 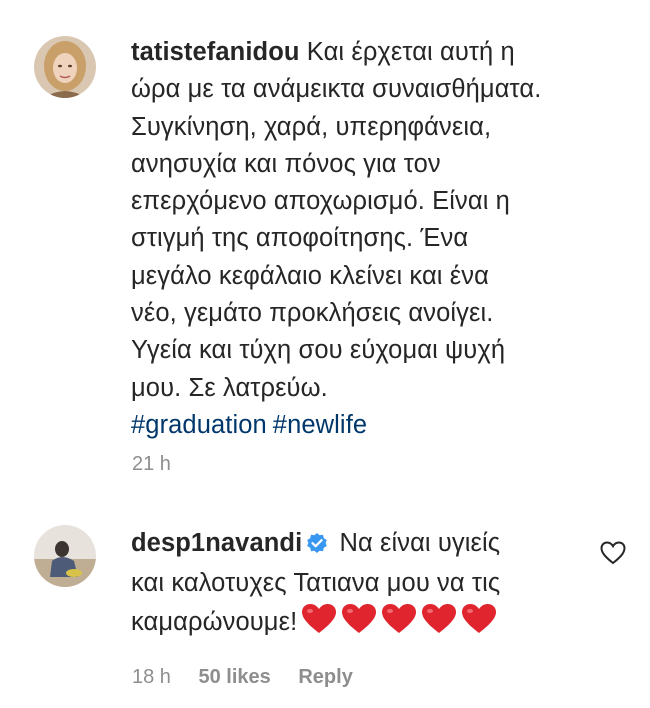 I want to click on comment-line: στιγμή της αποφοίτησης. Ένα, so click(x=300, y=238).